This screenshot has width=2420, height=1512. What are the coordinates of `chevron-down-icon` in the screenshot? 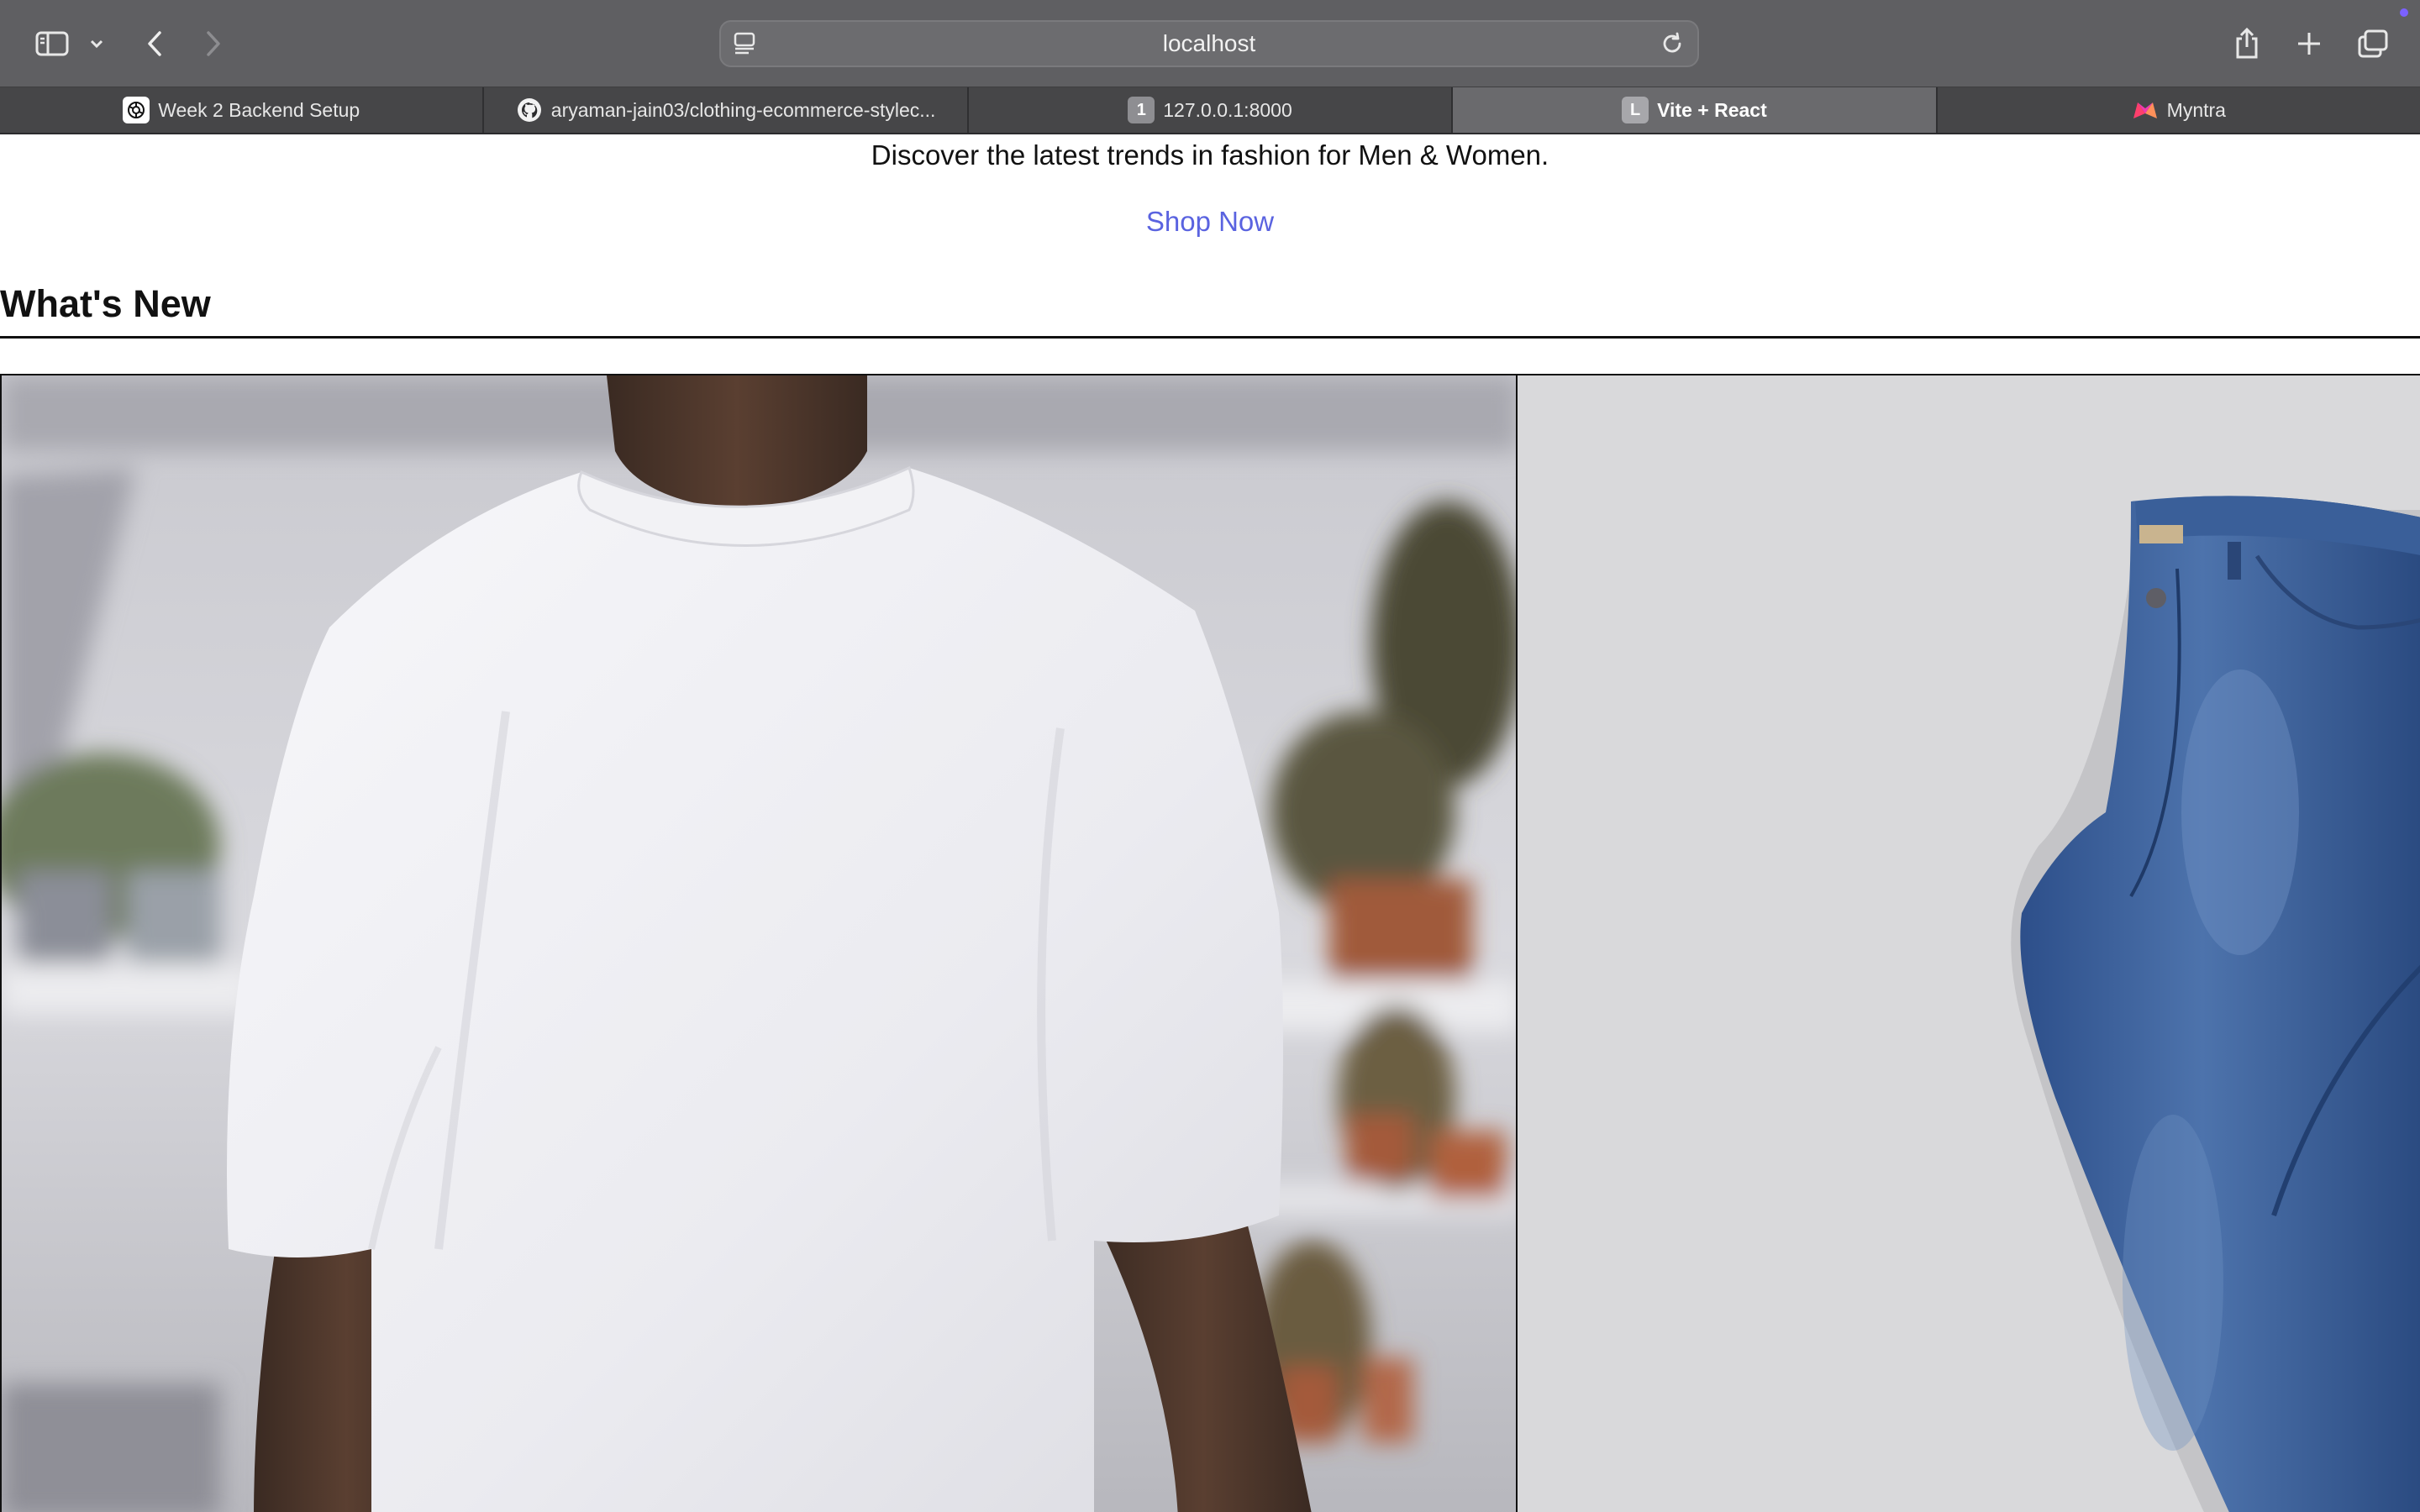 It's located at (97, 43).